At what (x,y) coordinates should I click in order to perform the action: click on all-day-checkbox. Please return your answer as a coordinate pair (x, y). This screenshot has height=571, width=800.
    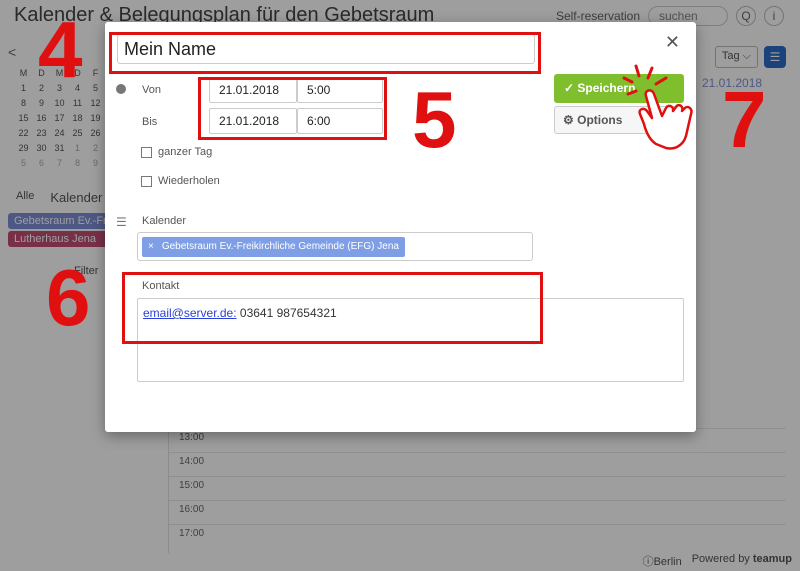
    Looking at the image, I should click on (146, 152).